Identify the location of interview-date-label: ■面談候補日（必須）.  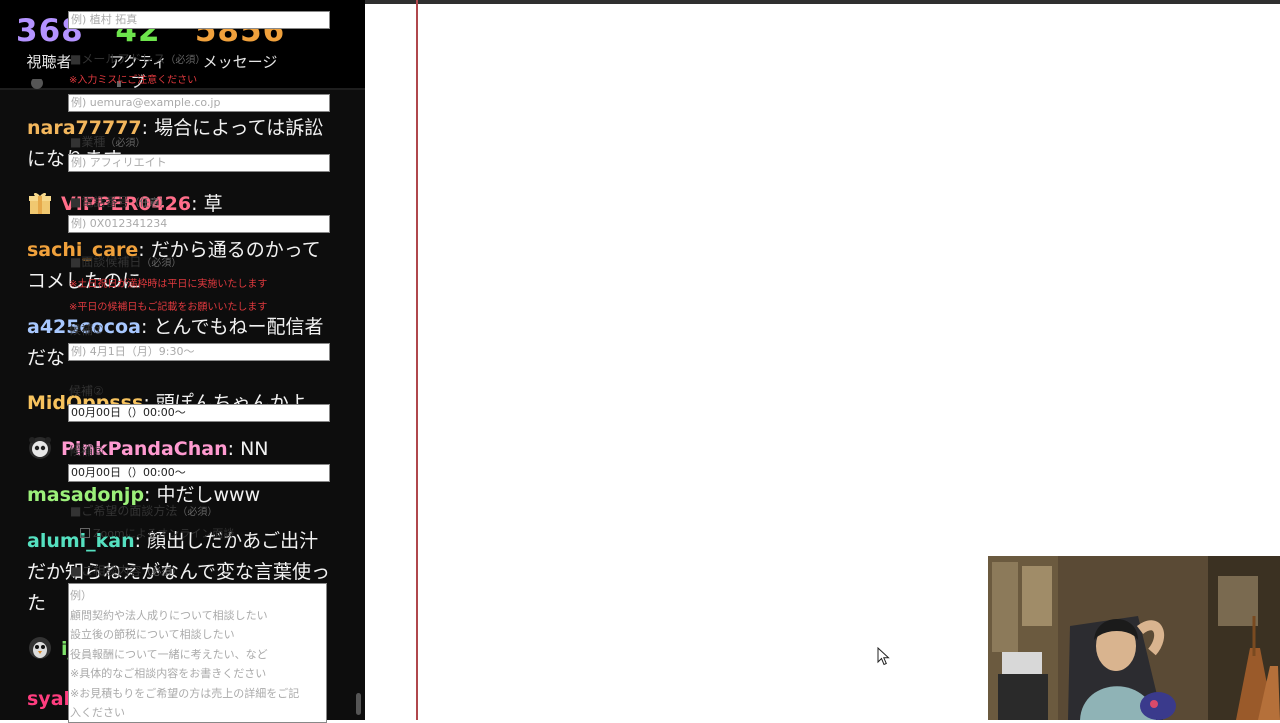
(126, 262).